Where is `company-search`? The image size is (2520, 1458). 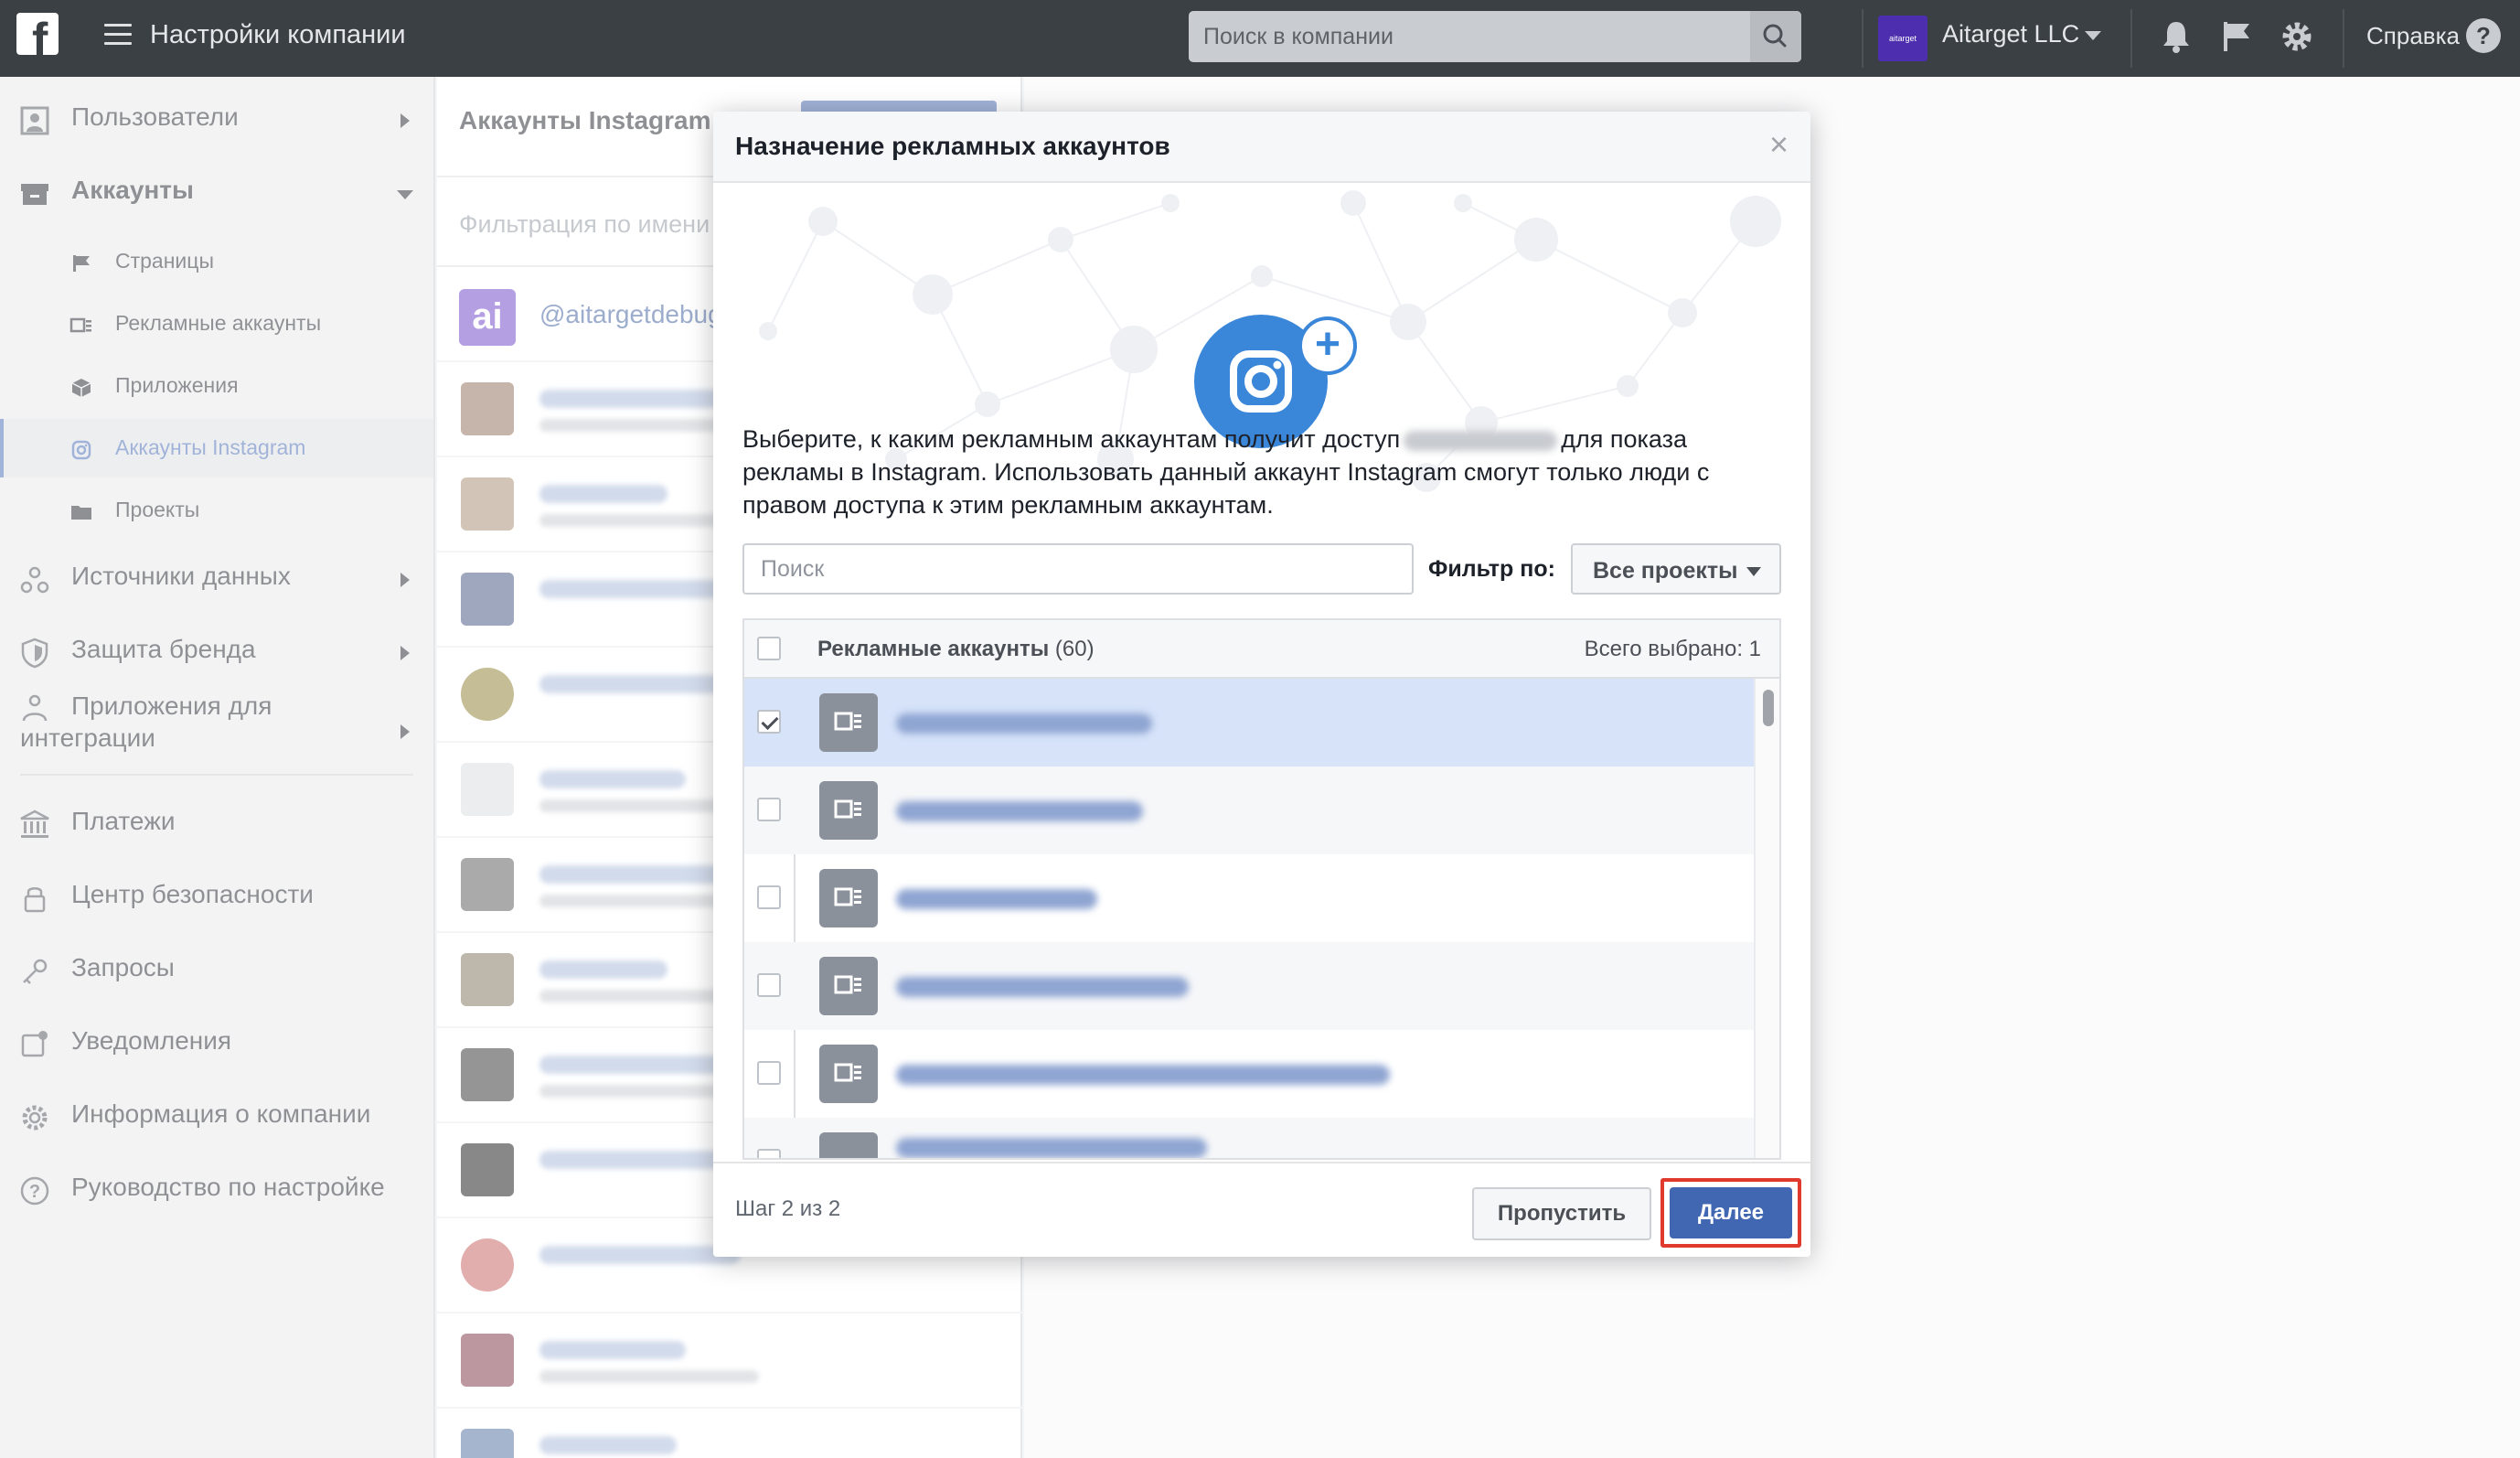 company-search is located at coordinates (1495, 36).